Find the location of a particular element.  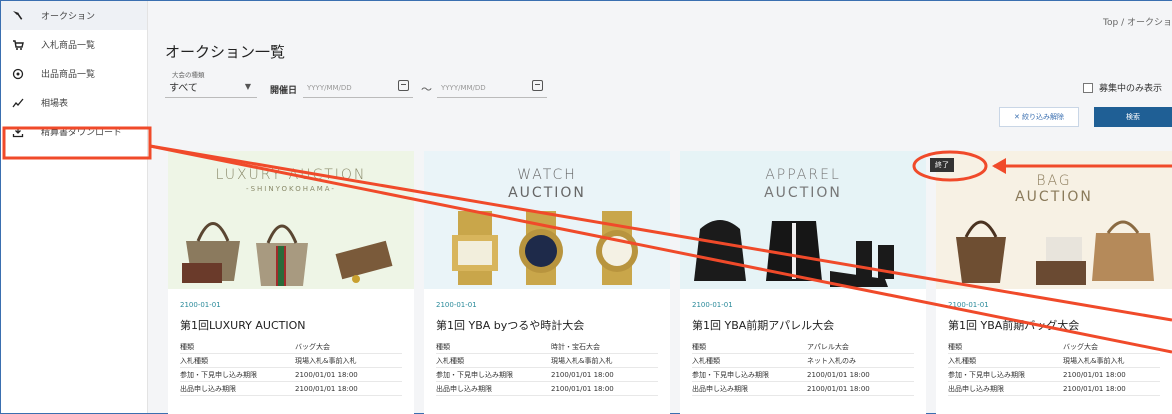

search-button: 検索 is located at coordinates (1133, 117).